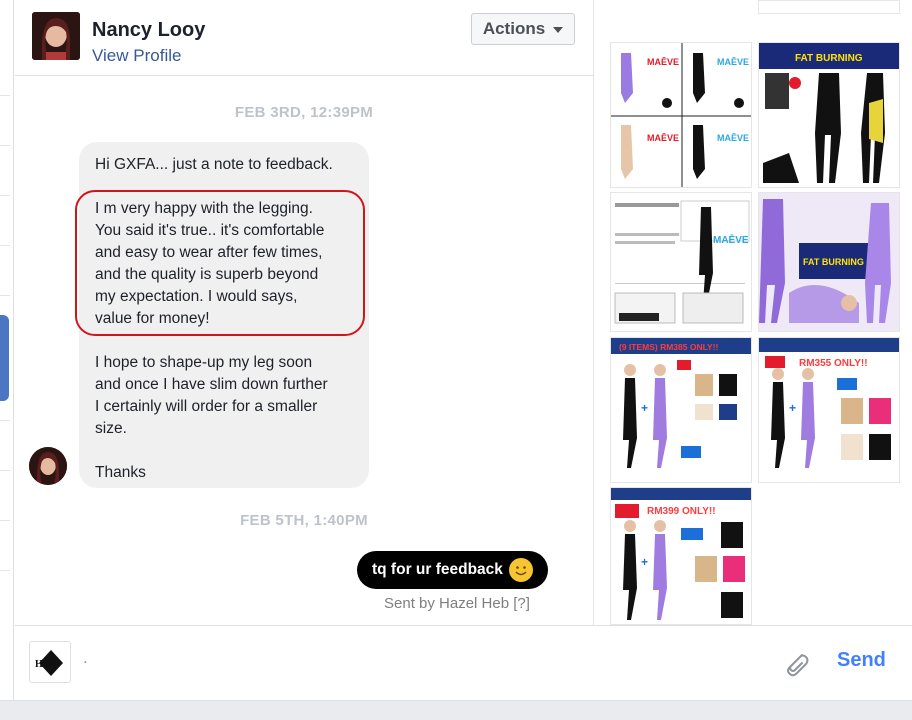 Image resolution: width=912 pixels, height=720 pixels. Describe the element at coordinates (304, 38) in the screenshot. I see `conversation-header: Nancy Looy View Profile Actions` at that location.